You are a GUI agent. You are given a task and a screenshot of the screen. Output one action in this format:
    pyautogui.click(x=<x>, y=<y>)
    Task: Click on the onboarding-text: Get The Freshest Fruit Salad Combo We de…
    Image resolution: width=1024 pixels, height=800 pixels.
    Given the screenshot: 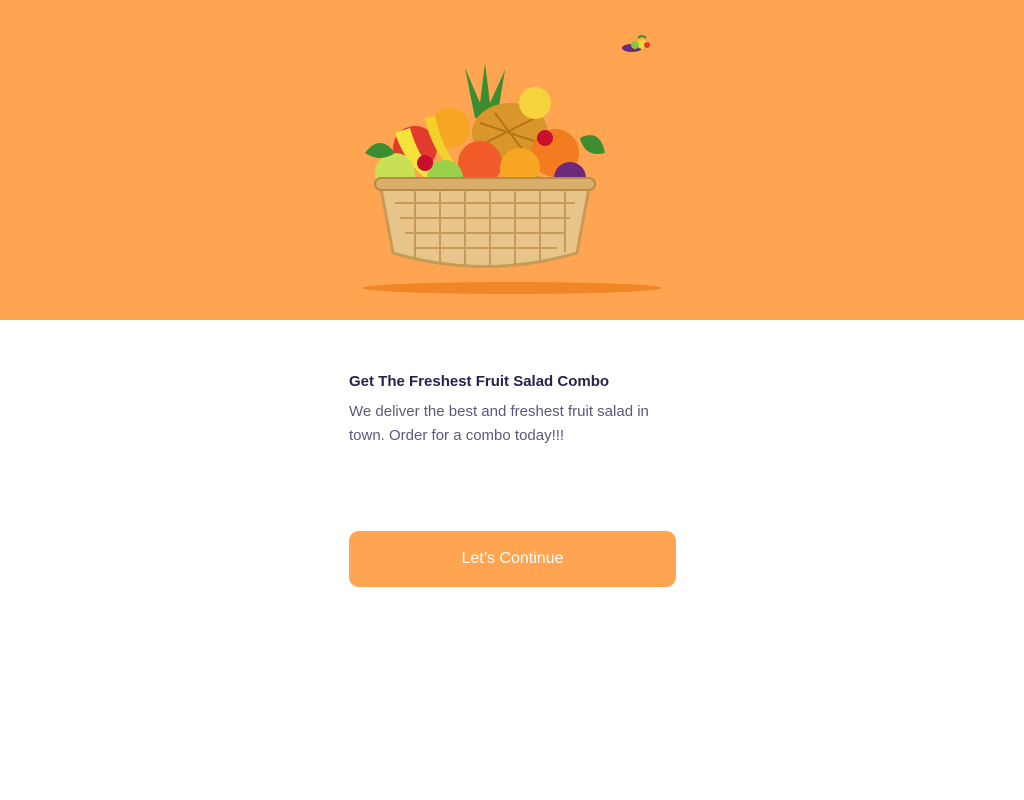 What is the action you would take?
    pyautogui.click(x=512, y=410)
    